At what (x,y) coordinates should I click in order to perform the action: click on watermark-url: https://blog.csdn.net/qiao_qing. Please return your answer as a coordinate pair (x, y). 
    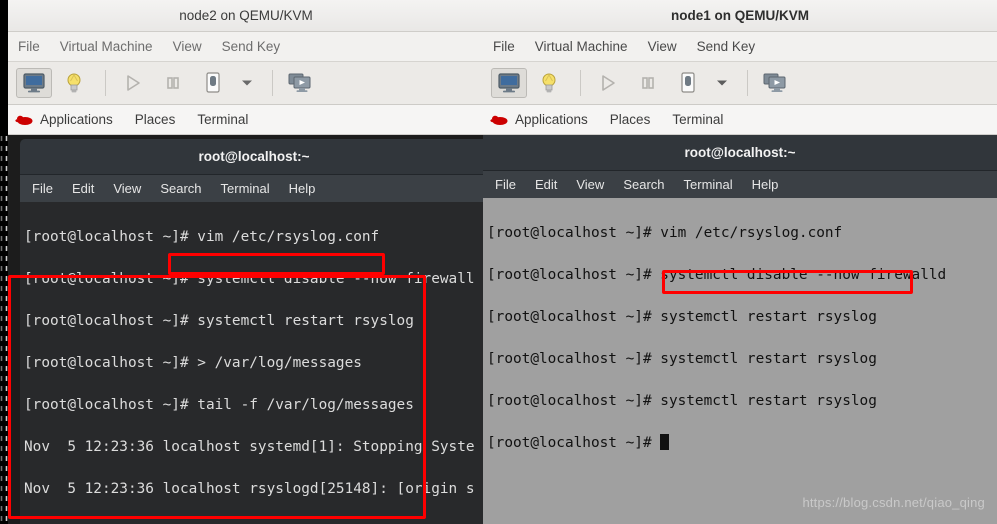
    Looking at the image, I should click on (893, 502).